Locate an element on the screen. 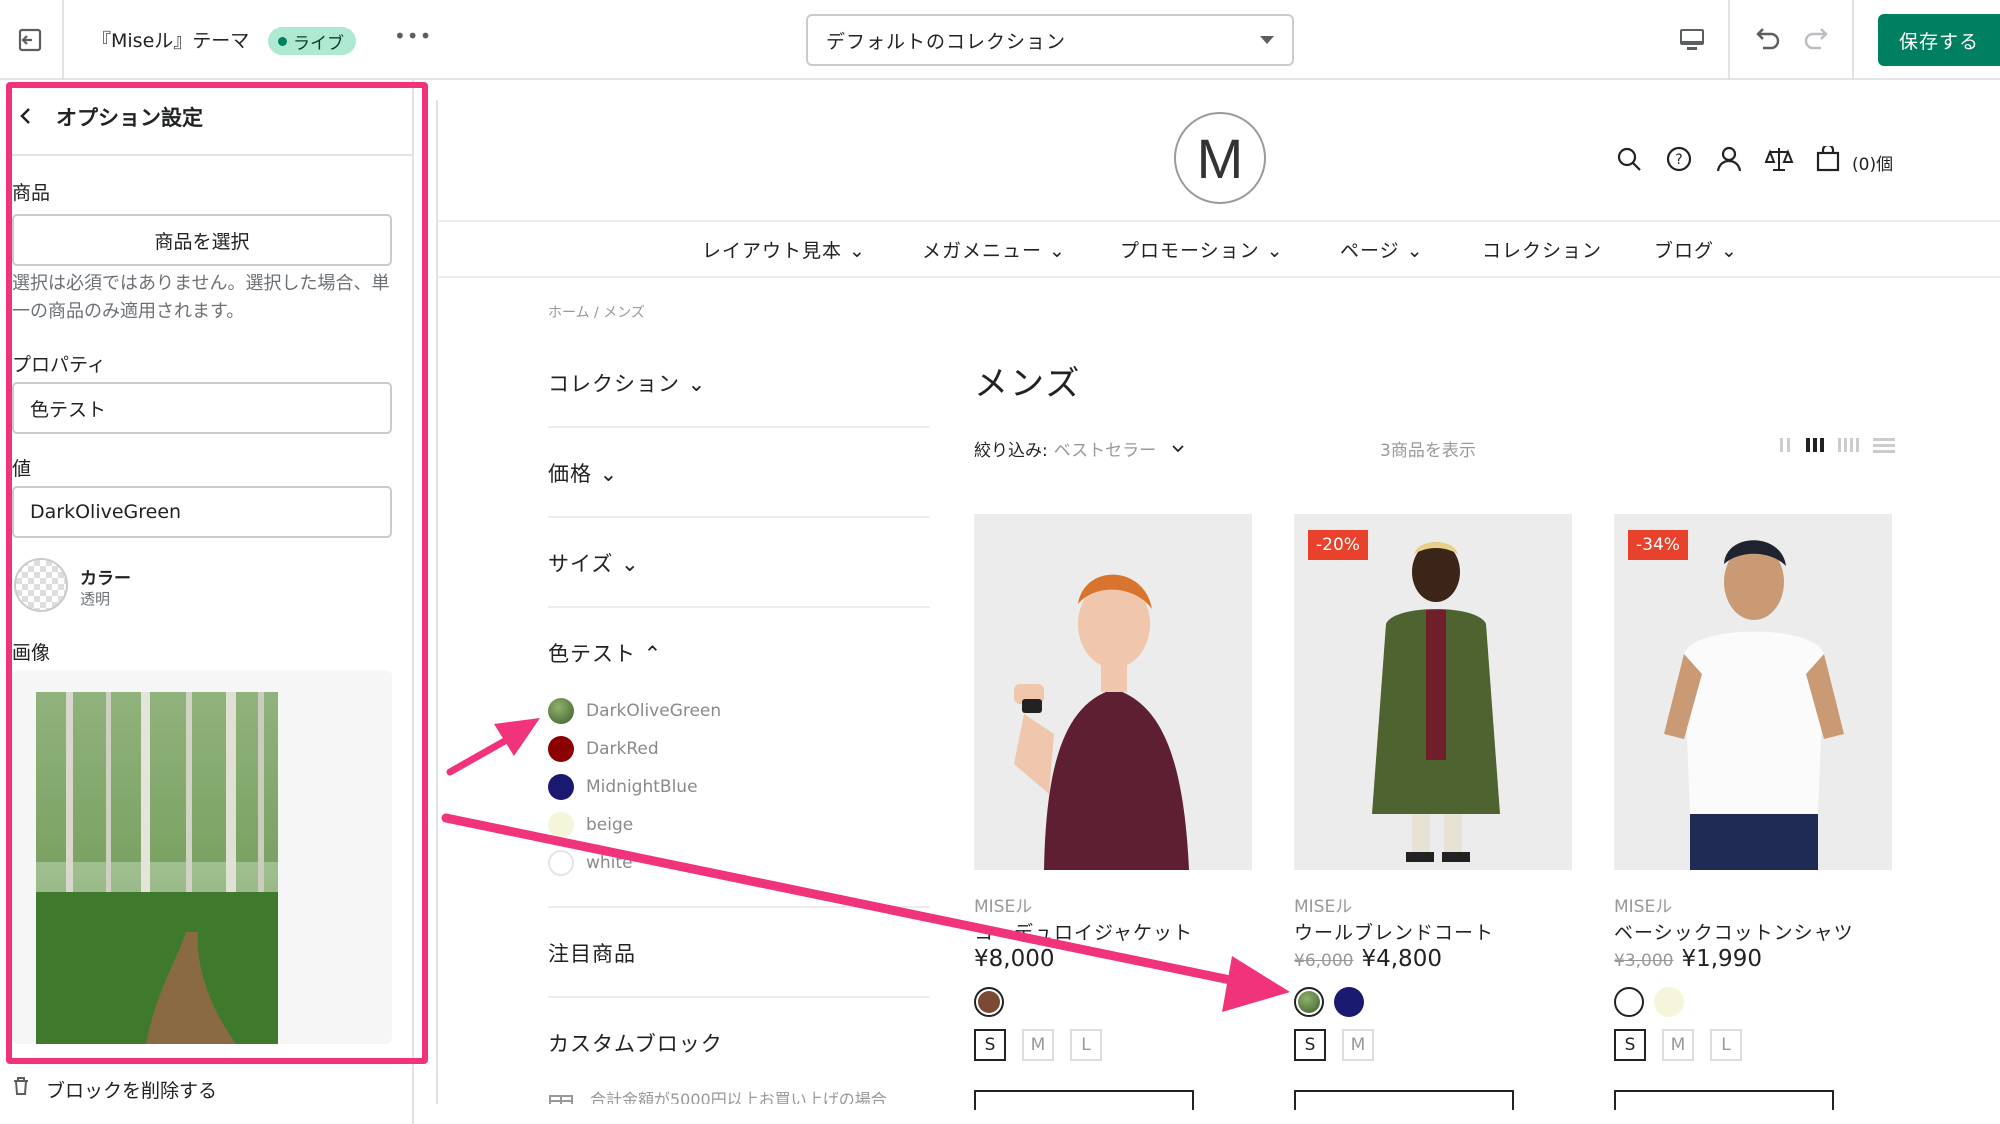 Image resolution: width=2000 pixels, height=1124 pixels. select-product-label: 商品を選択 is located at coordinates (202, 241).